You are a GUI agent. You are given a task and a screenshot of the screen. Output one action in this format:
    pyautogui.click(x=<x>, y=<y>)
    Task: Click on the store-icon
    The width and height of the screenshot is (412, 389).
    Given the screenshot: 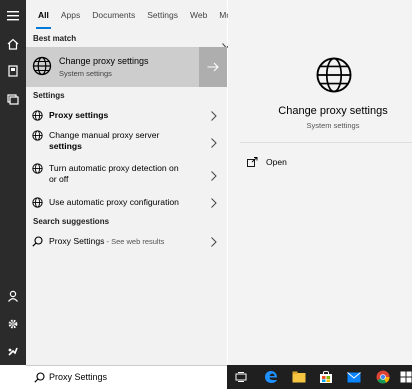 What is the action you would take?
    pyautogui.click(x=326, y=377)
    